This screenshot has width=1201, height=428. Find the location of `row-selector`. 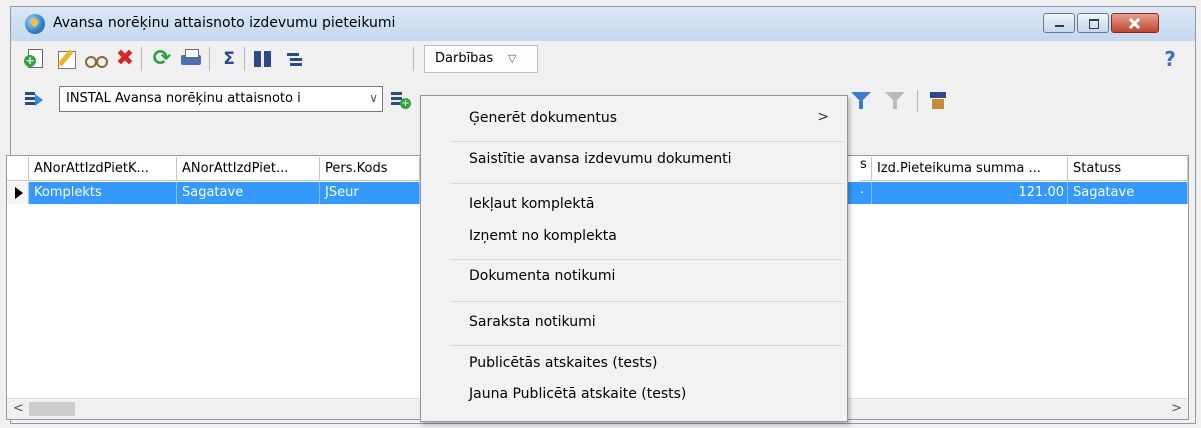

row-selector is located at coordinates (18, 193).